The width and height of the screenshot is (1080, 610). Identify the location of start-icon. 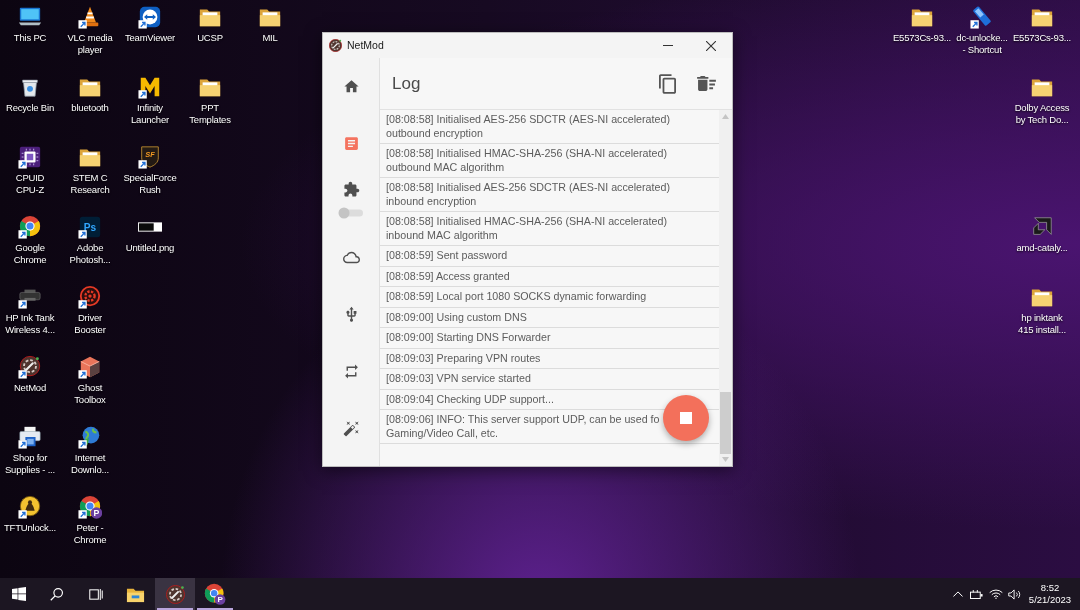
(18, 594).